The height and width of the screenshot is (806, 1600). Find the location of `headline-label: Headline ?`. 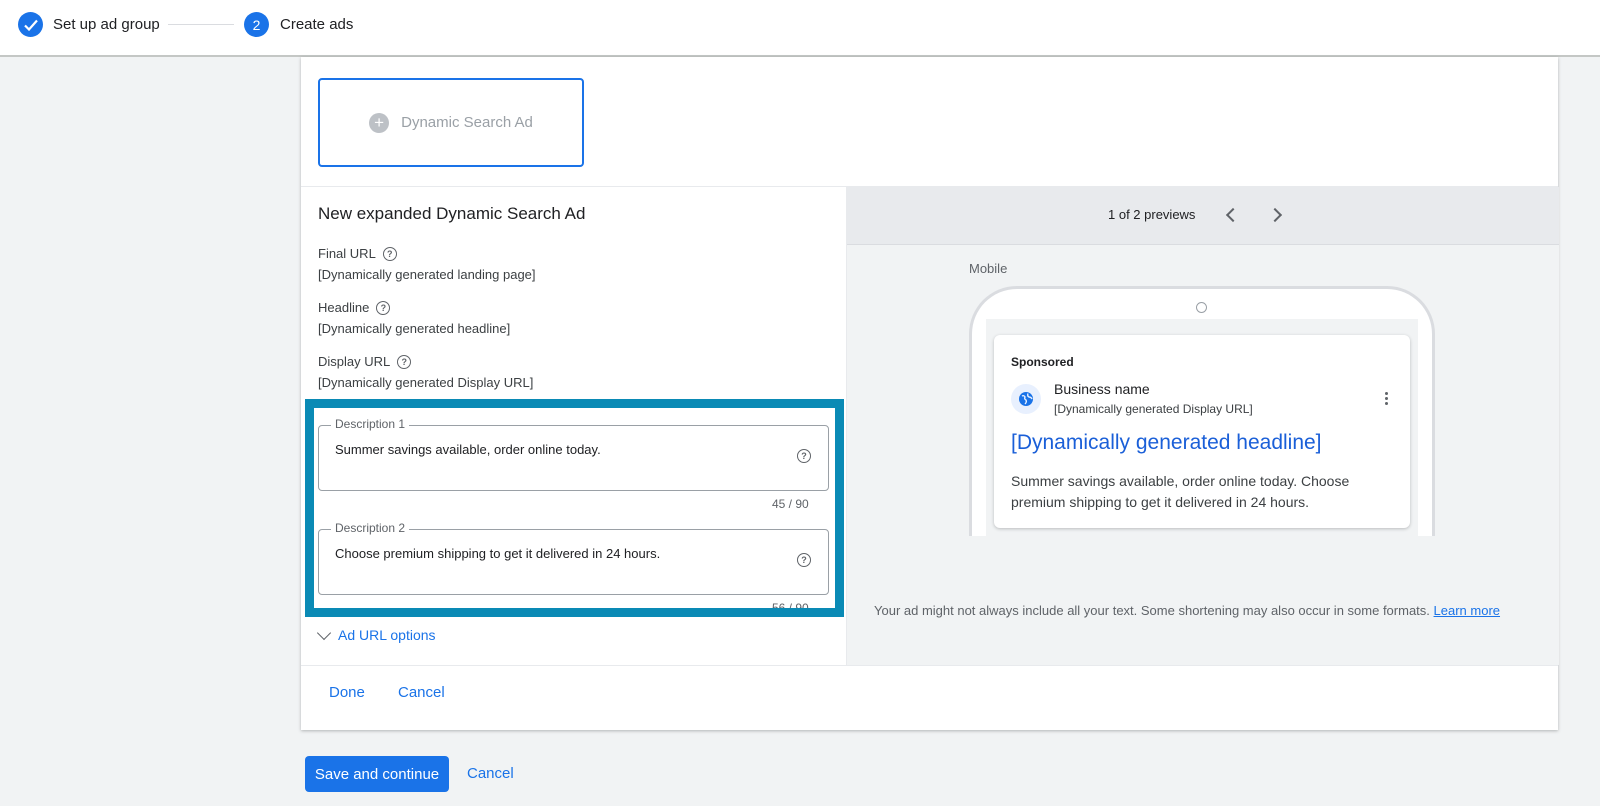

headline-label: Headline ? is located at coordinates (354, 307).